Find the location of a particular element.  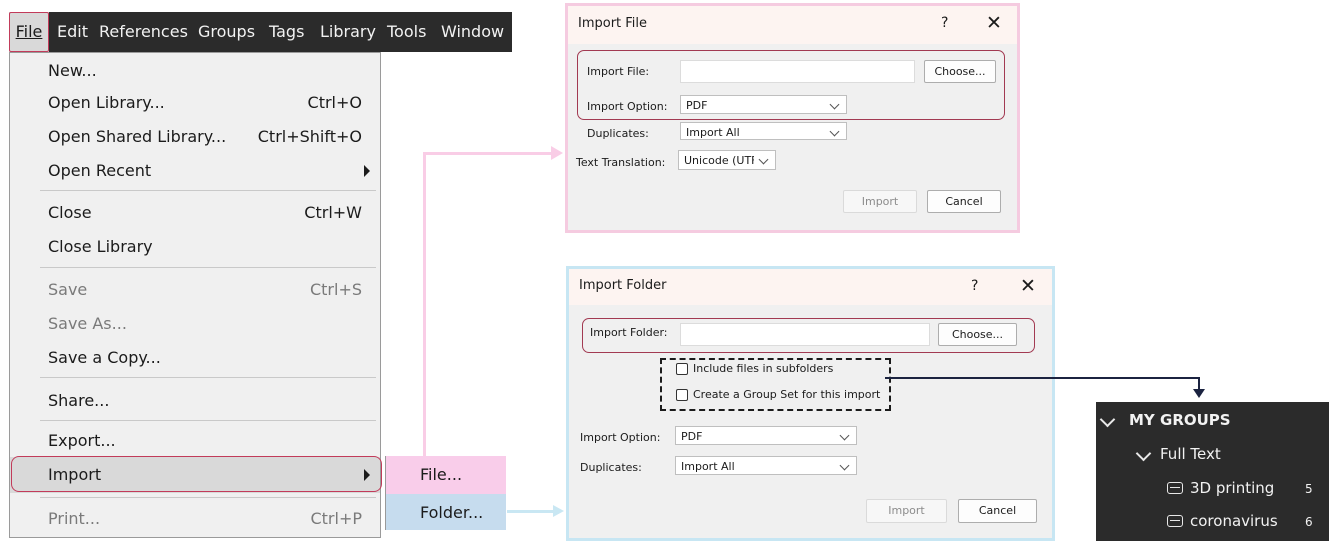

import-folder-highlight is located at coordinates (808, 335).